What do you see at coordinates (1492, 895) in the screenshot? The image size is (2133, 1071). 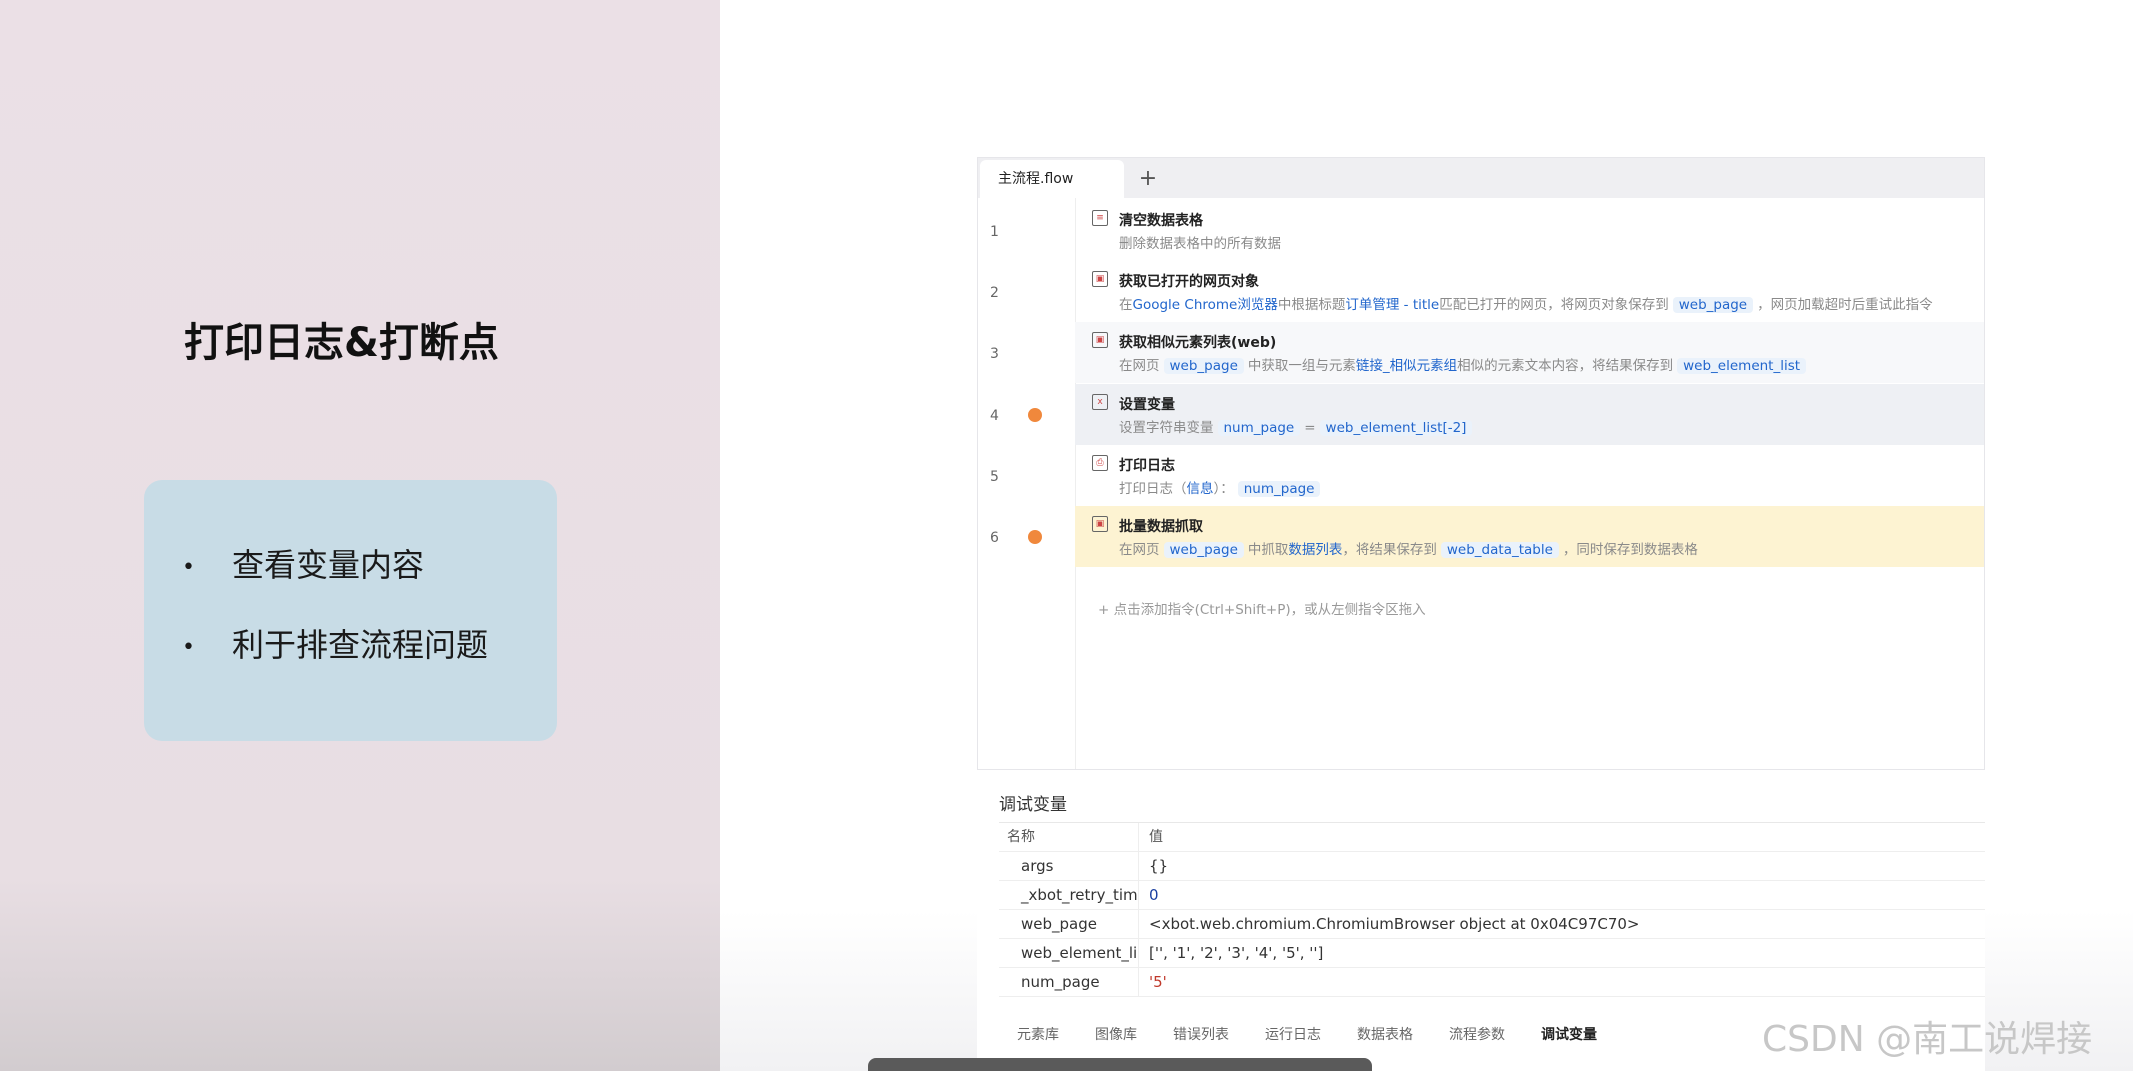 I see `table-row: _xbot_retry_time 0` at bounding box center [1492, 895].